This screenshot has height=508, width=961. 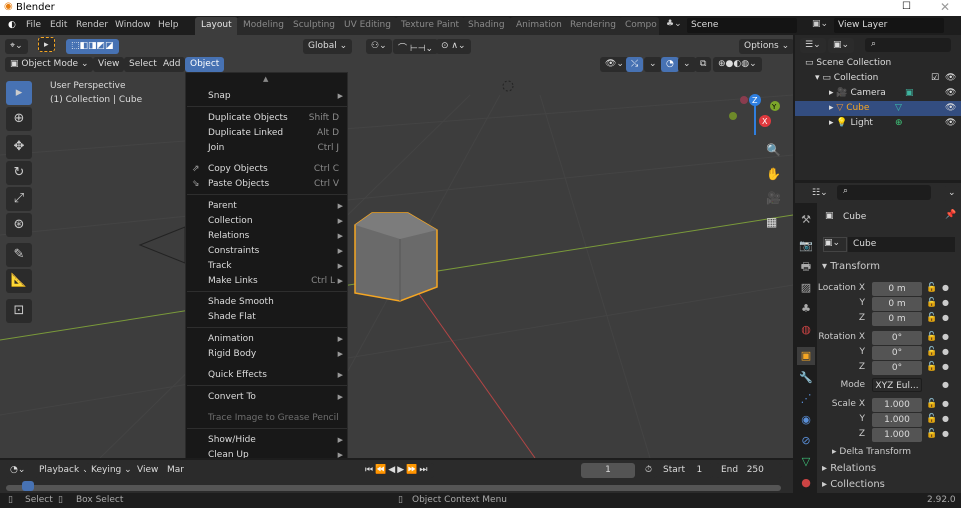 I want to click on marker-menu: Mar, so click(x=175, y=470).